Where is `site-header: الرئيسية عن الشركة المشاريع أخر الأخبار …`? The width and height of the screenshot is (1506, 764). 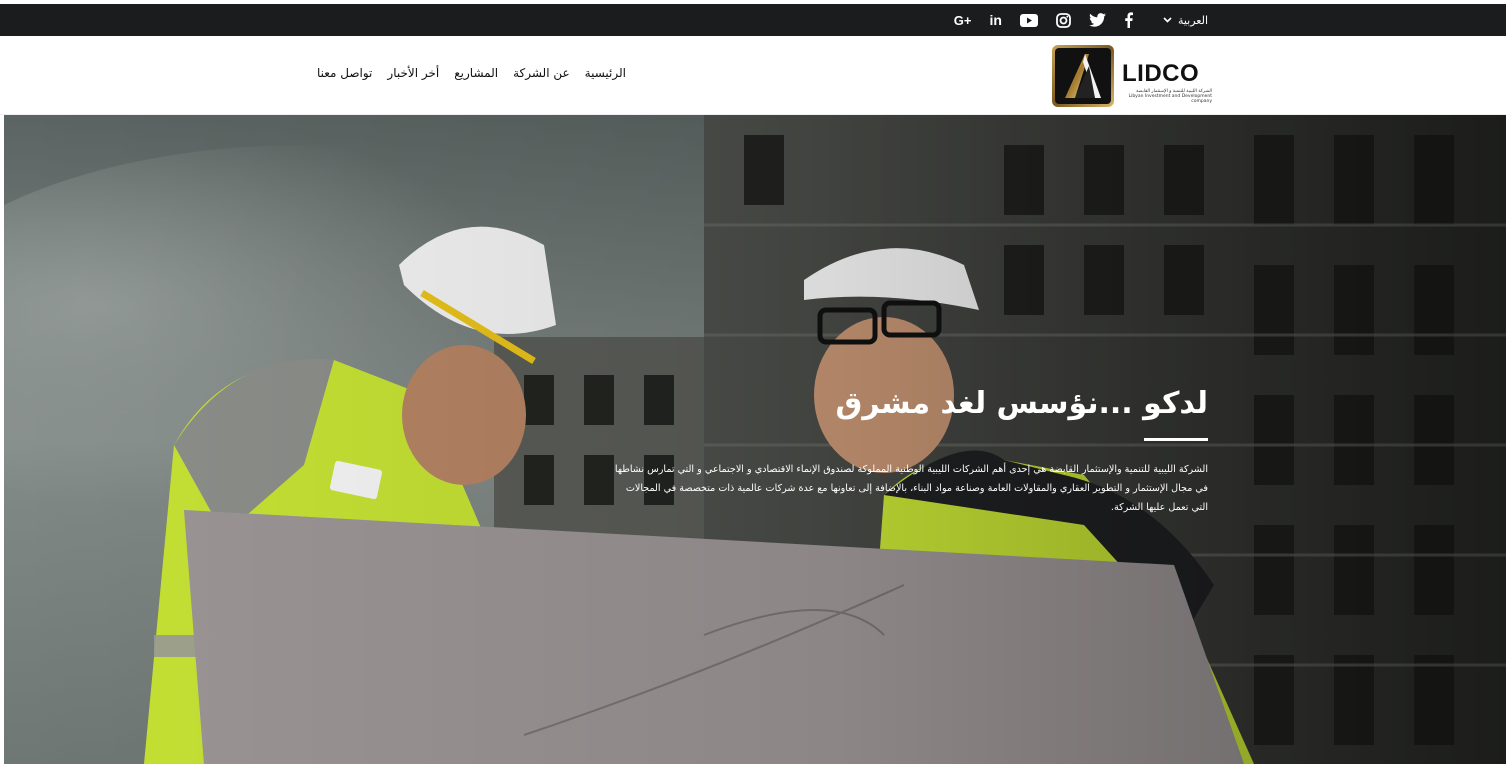
site-header: الرئيسية عن الشركة المشاريع أخر الأخبار … is located at coordinates (753, 75).